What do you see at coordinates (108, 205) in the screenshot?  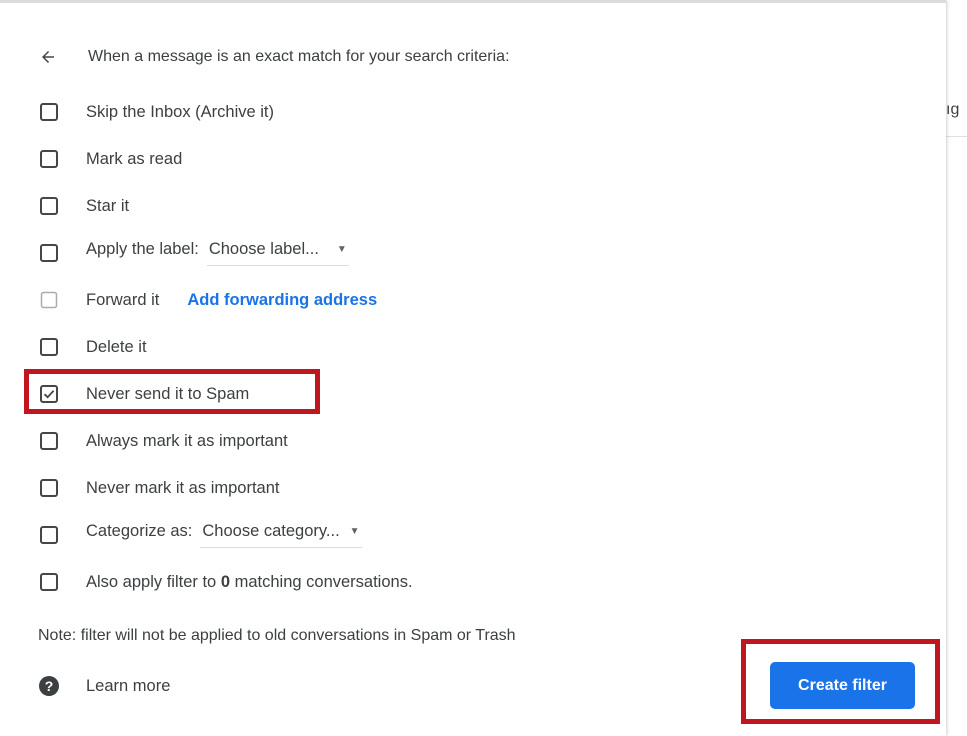 I see `option-label: Star it` at bounding box center [108, 205].